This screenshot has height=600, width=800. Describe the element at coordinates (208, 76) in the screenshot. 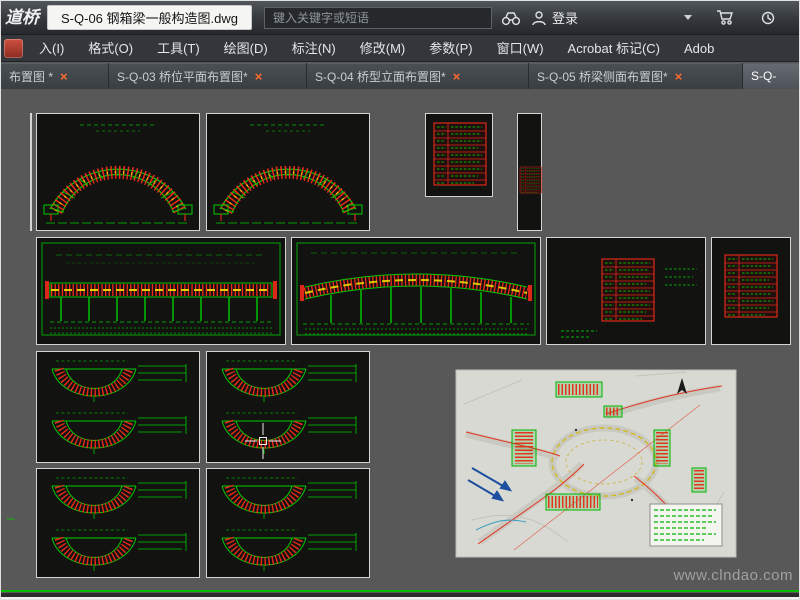

I see `tab-drawing-sq03: S-Q-03 桥位平面布置图* ×` at that location.